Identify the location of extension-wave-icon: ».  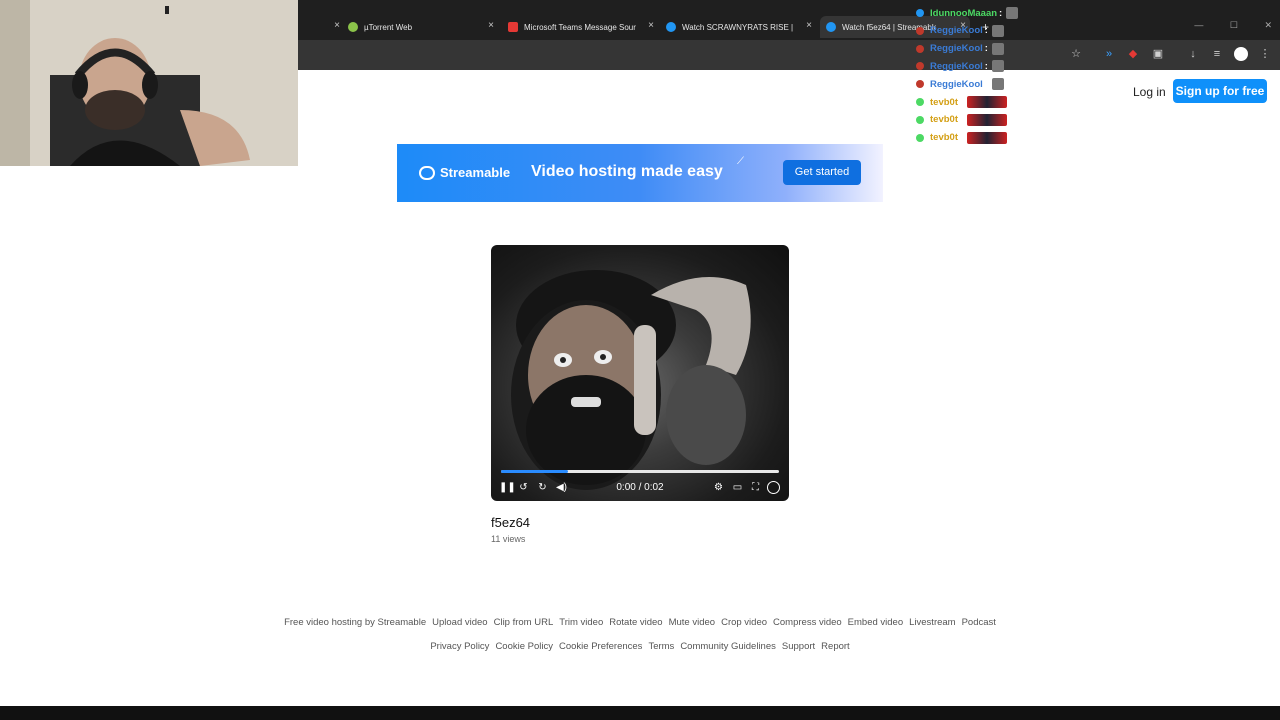
(1109, 54).